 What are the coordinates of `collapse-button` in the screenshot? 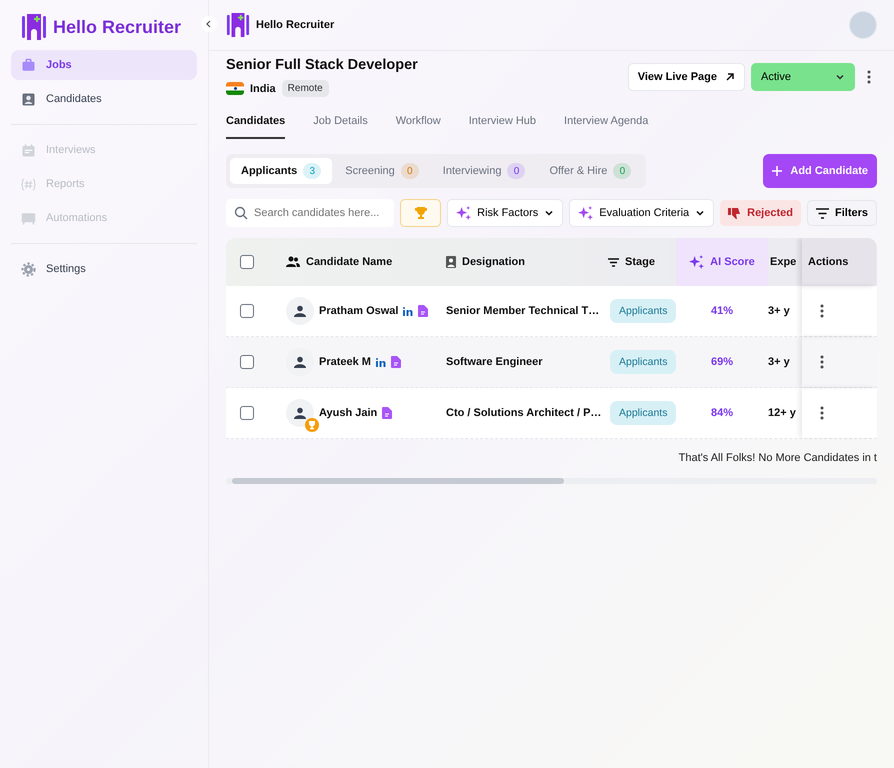 It's located at (209, 24).